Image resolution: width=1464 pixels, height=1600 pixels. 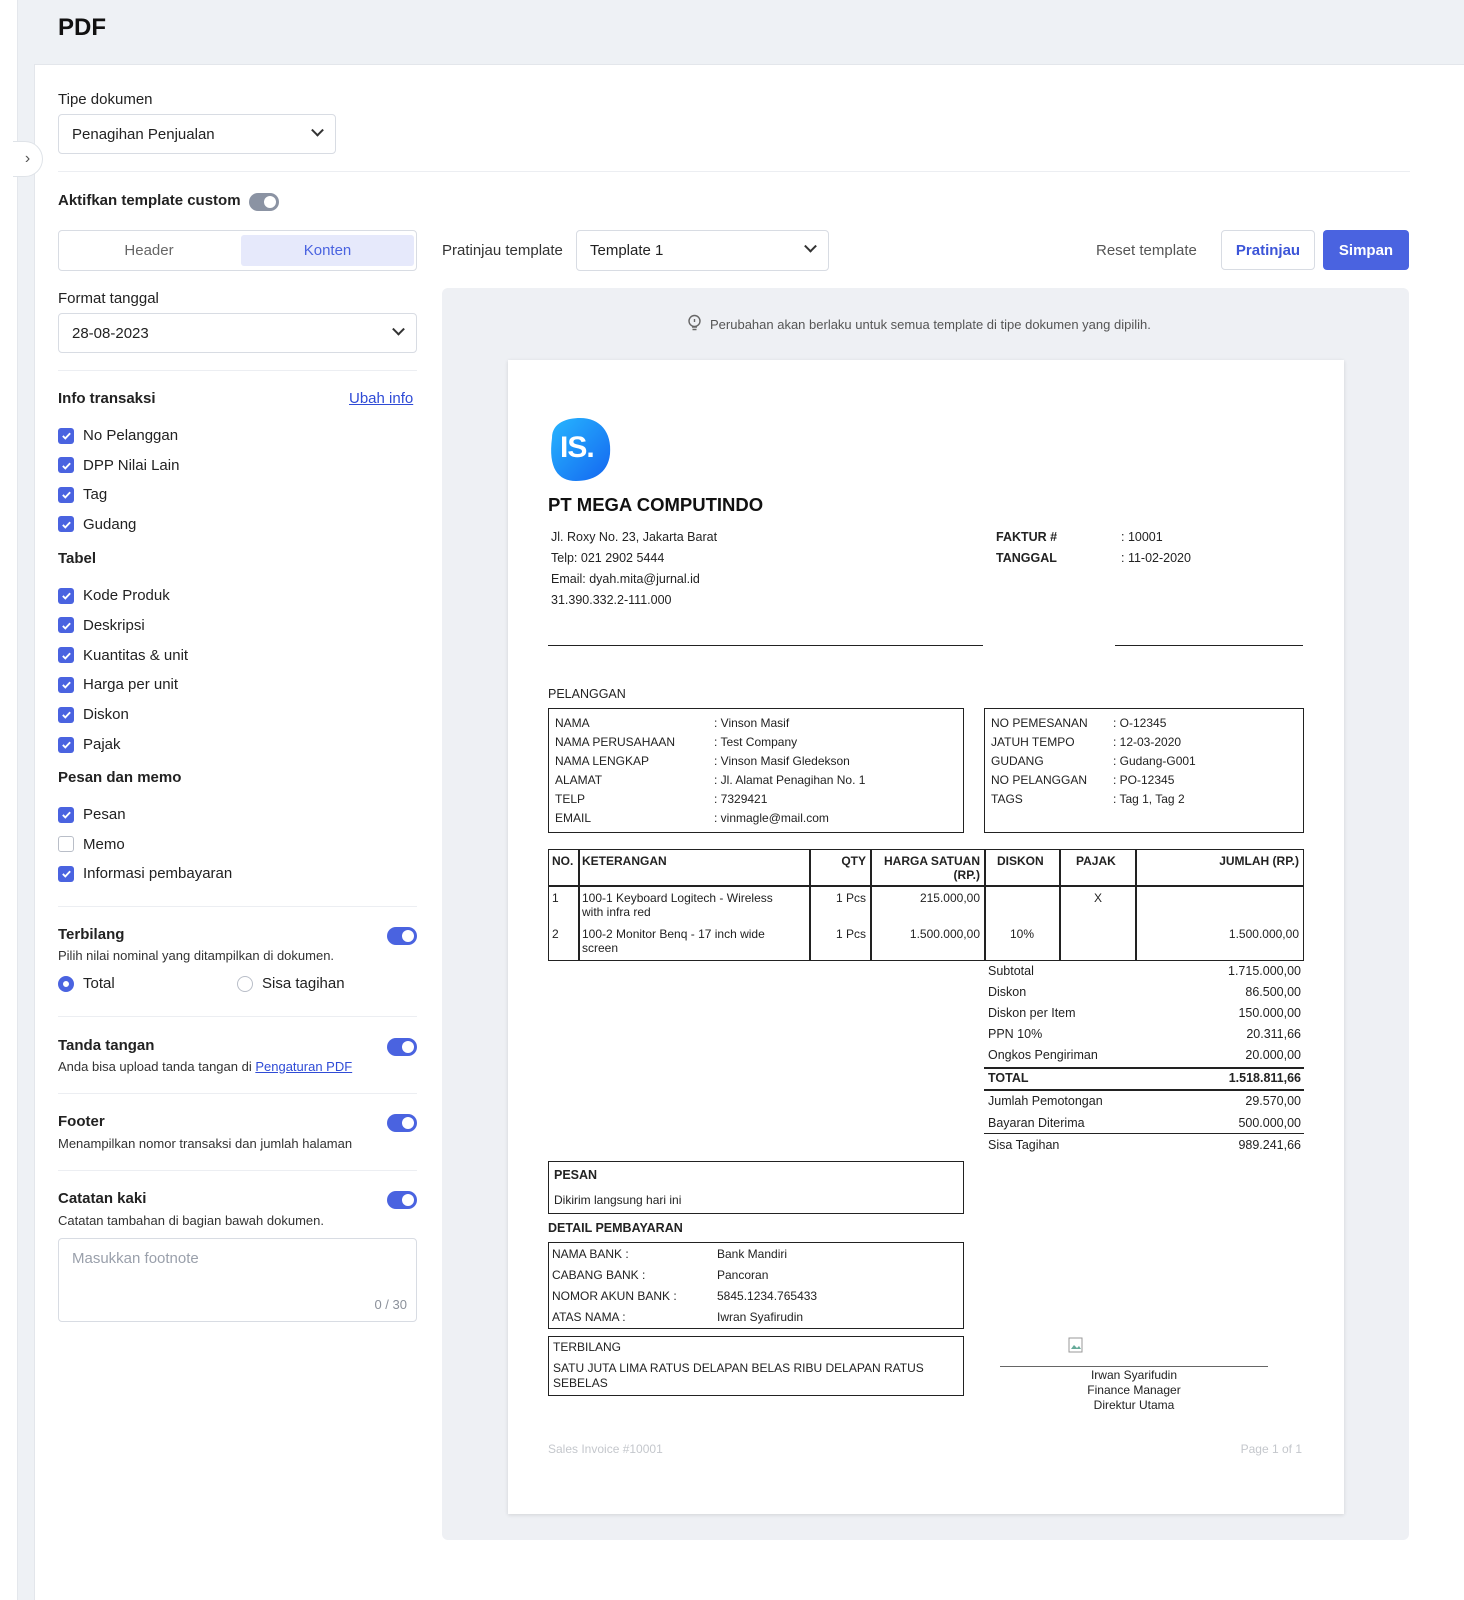 I want to click on radio-total, so click(x=66, y=984).